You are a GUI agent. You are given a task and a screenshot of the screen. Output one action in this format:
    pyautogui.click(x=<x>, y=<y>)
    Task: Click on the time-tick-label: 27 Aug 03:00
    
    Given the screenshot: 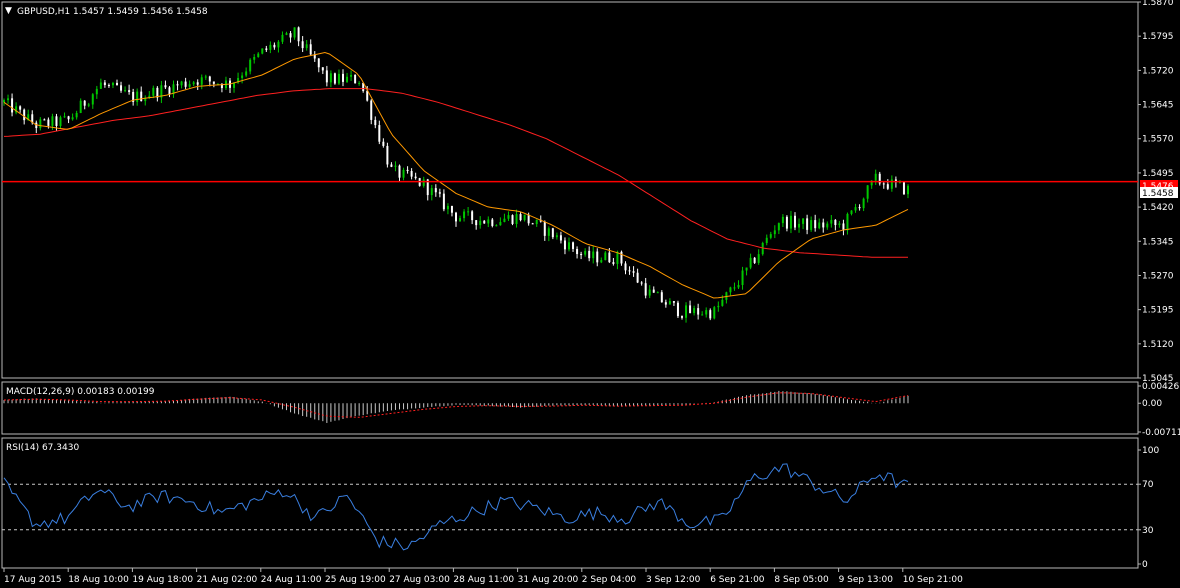 What is the action you would take?
    pyautogui.click(x=419, y=580)
    